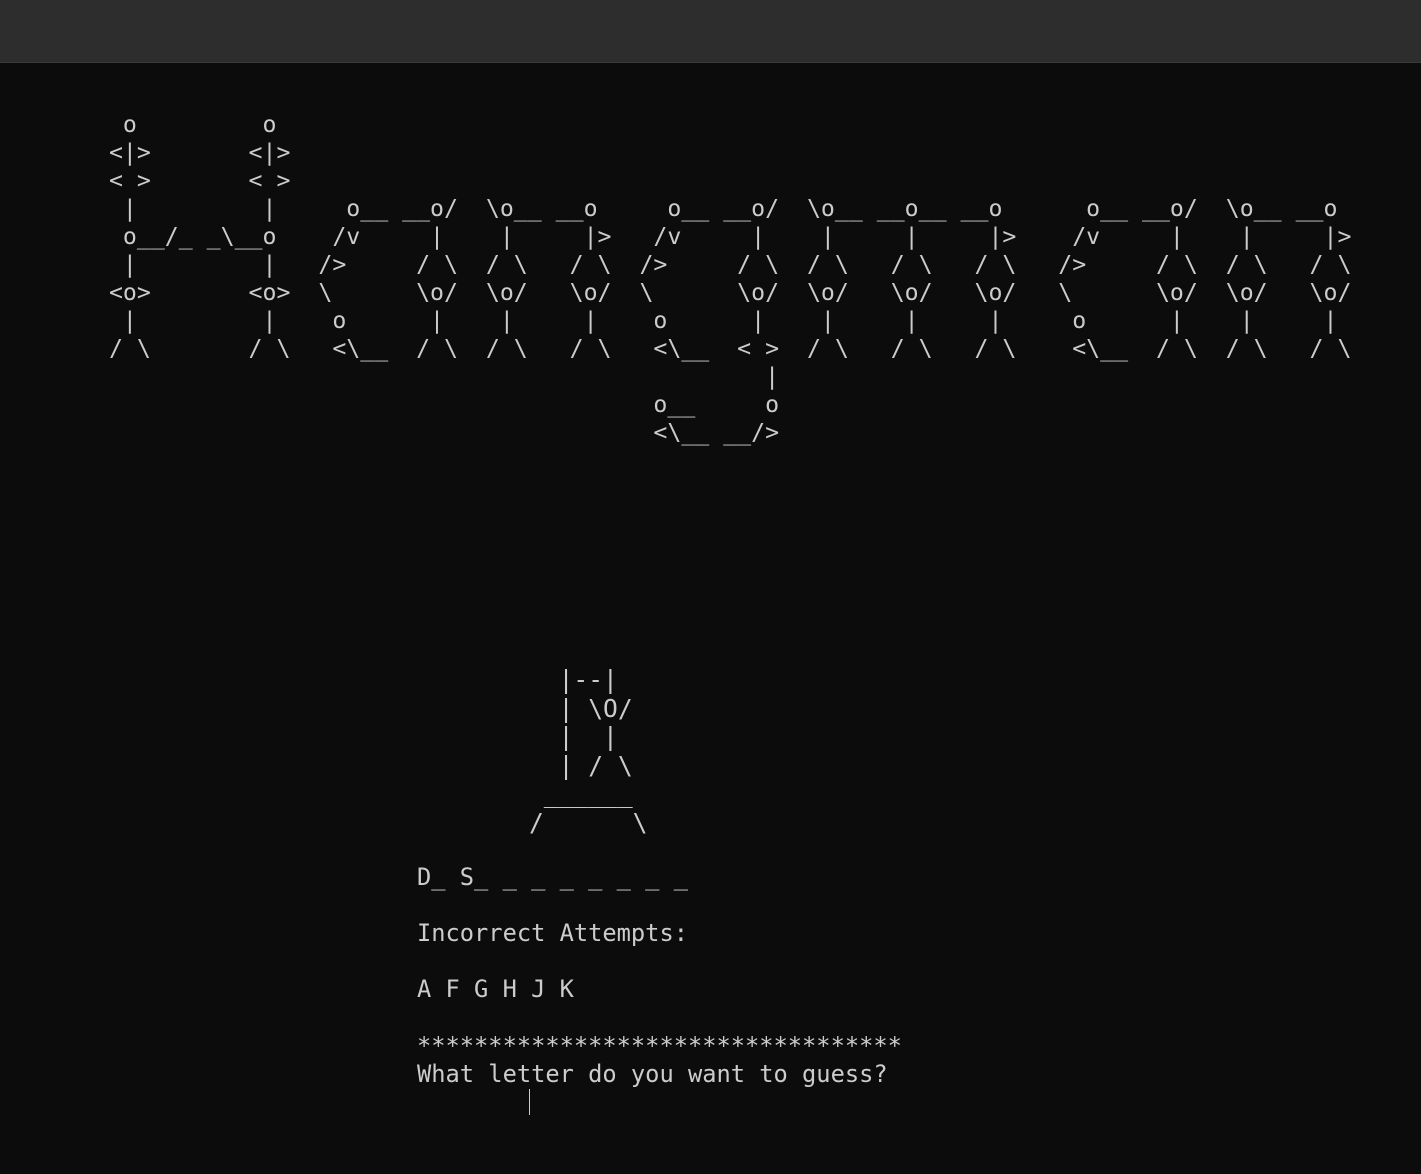 The height and width of the screenshot is (1174, 1421). Describe the element at coordinates (552, 877) in the screenshot. I see `word-display: D_ S_ _ _ _ _ _ _ _` at that location.